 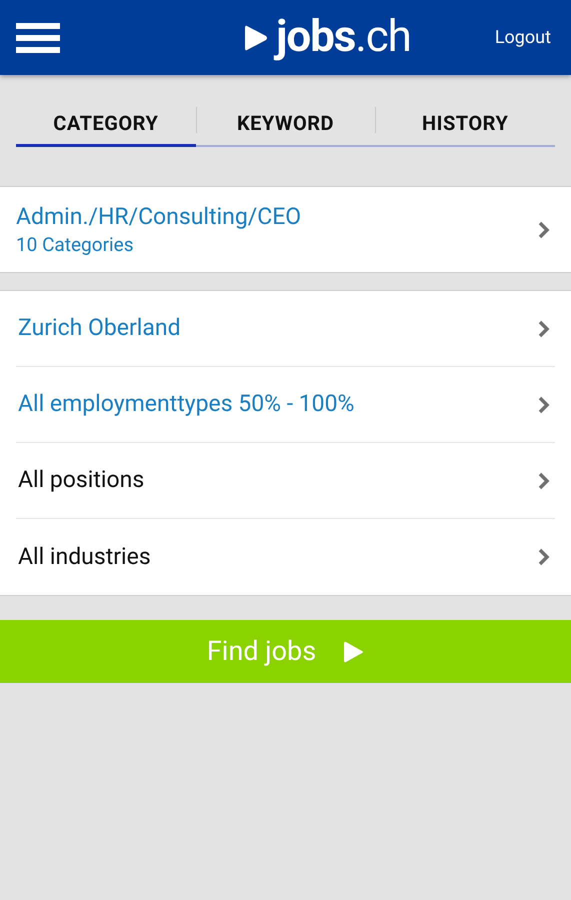 I want to click on filter-label: All industries, so click(x=85, y=557).